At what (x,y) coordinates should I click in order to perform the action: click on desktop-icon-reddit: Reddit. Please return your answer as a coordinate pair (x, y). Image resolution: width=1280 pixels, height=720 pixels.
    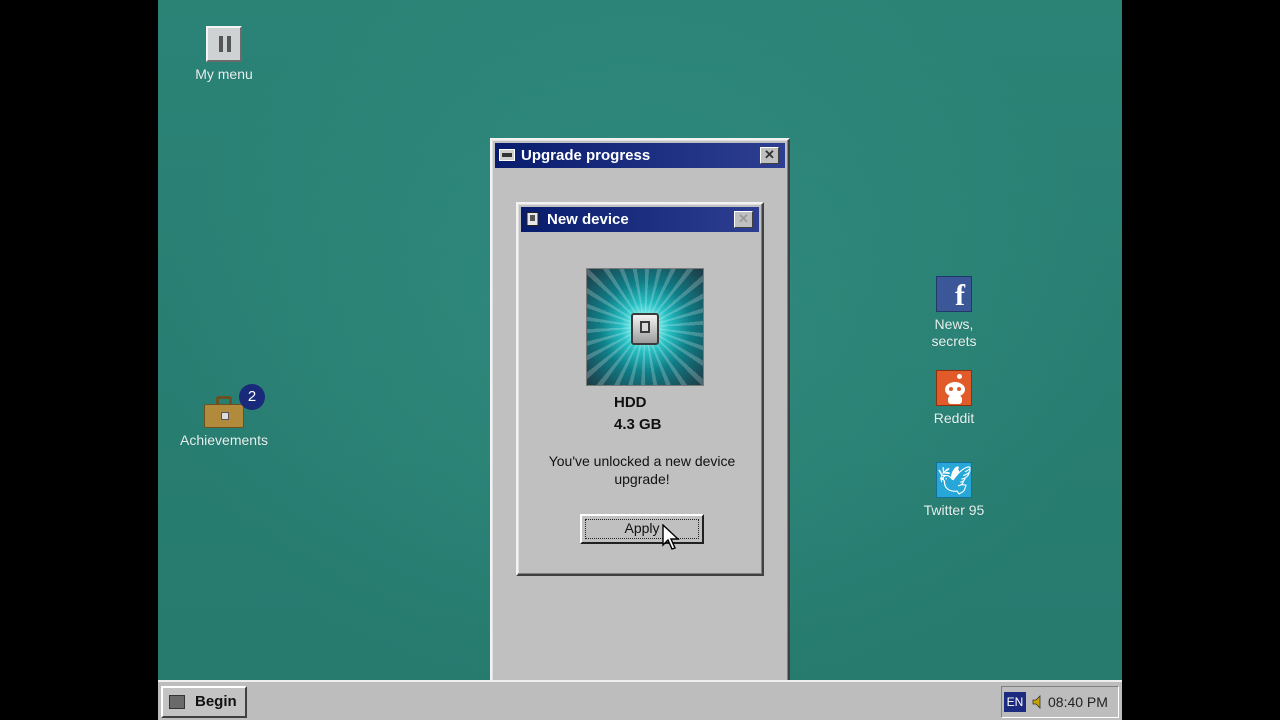
    Looking at the image, I should click on (954, 398).